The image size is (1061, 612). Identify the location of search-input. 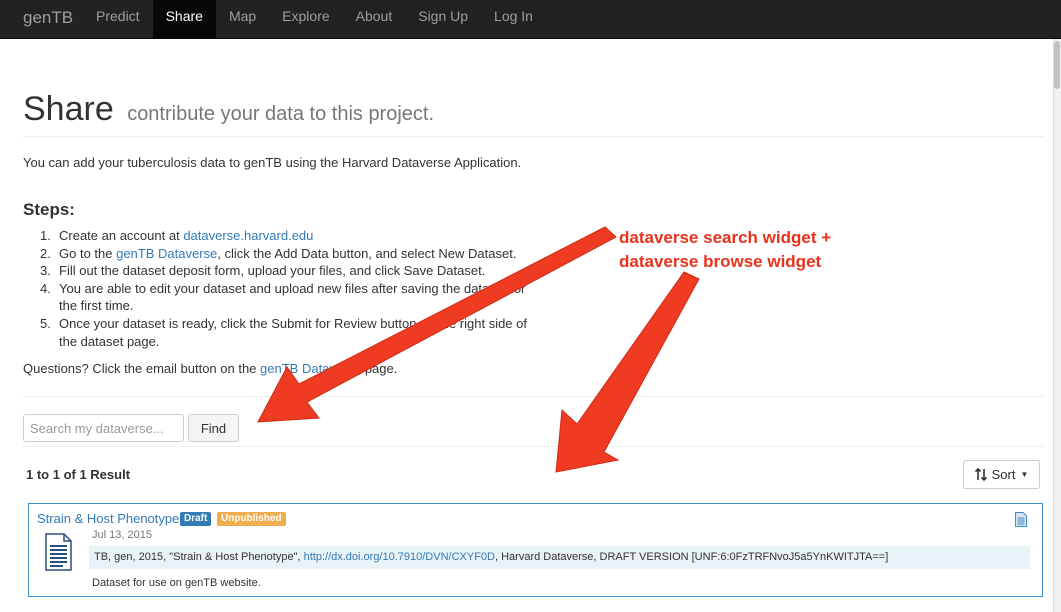
(103, 428).